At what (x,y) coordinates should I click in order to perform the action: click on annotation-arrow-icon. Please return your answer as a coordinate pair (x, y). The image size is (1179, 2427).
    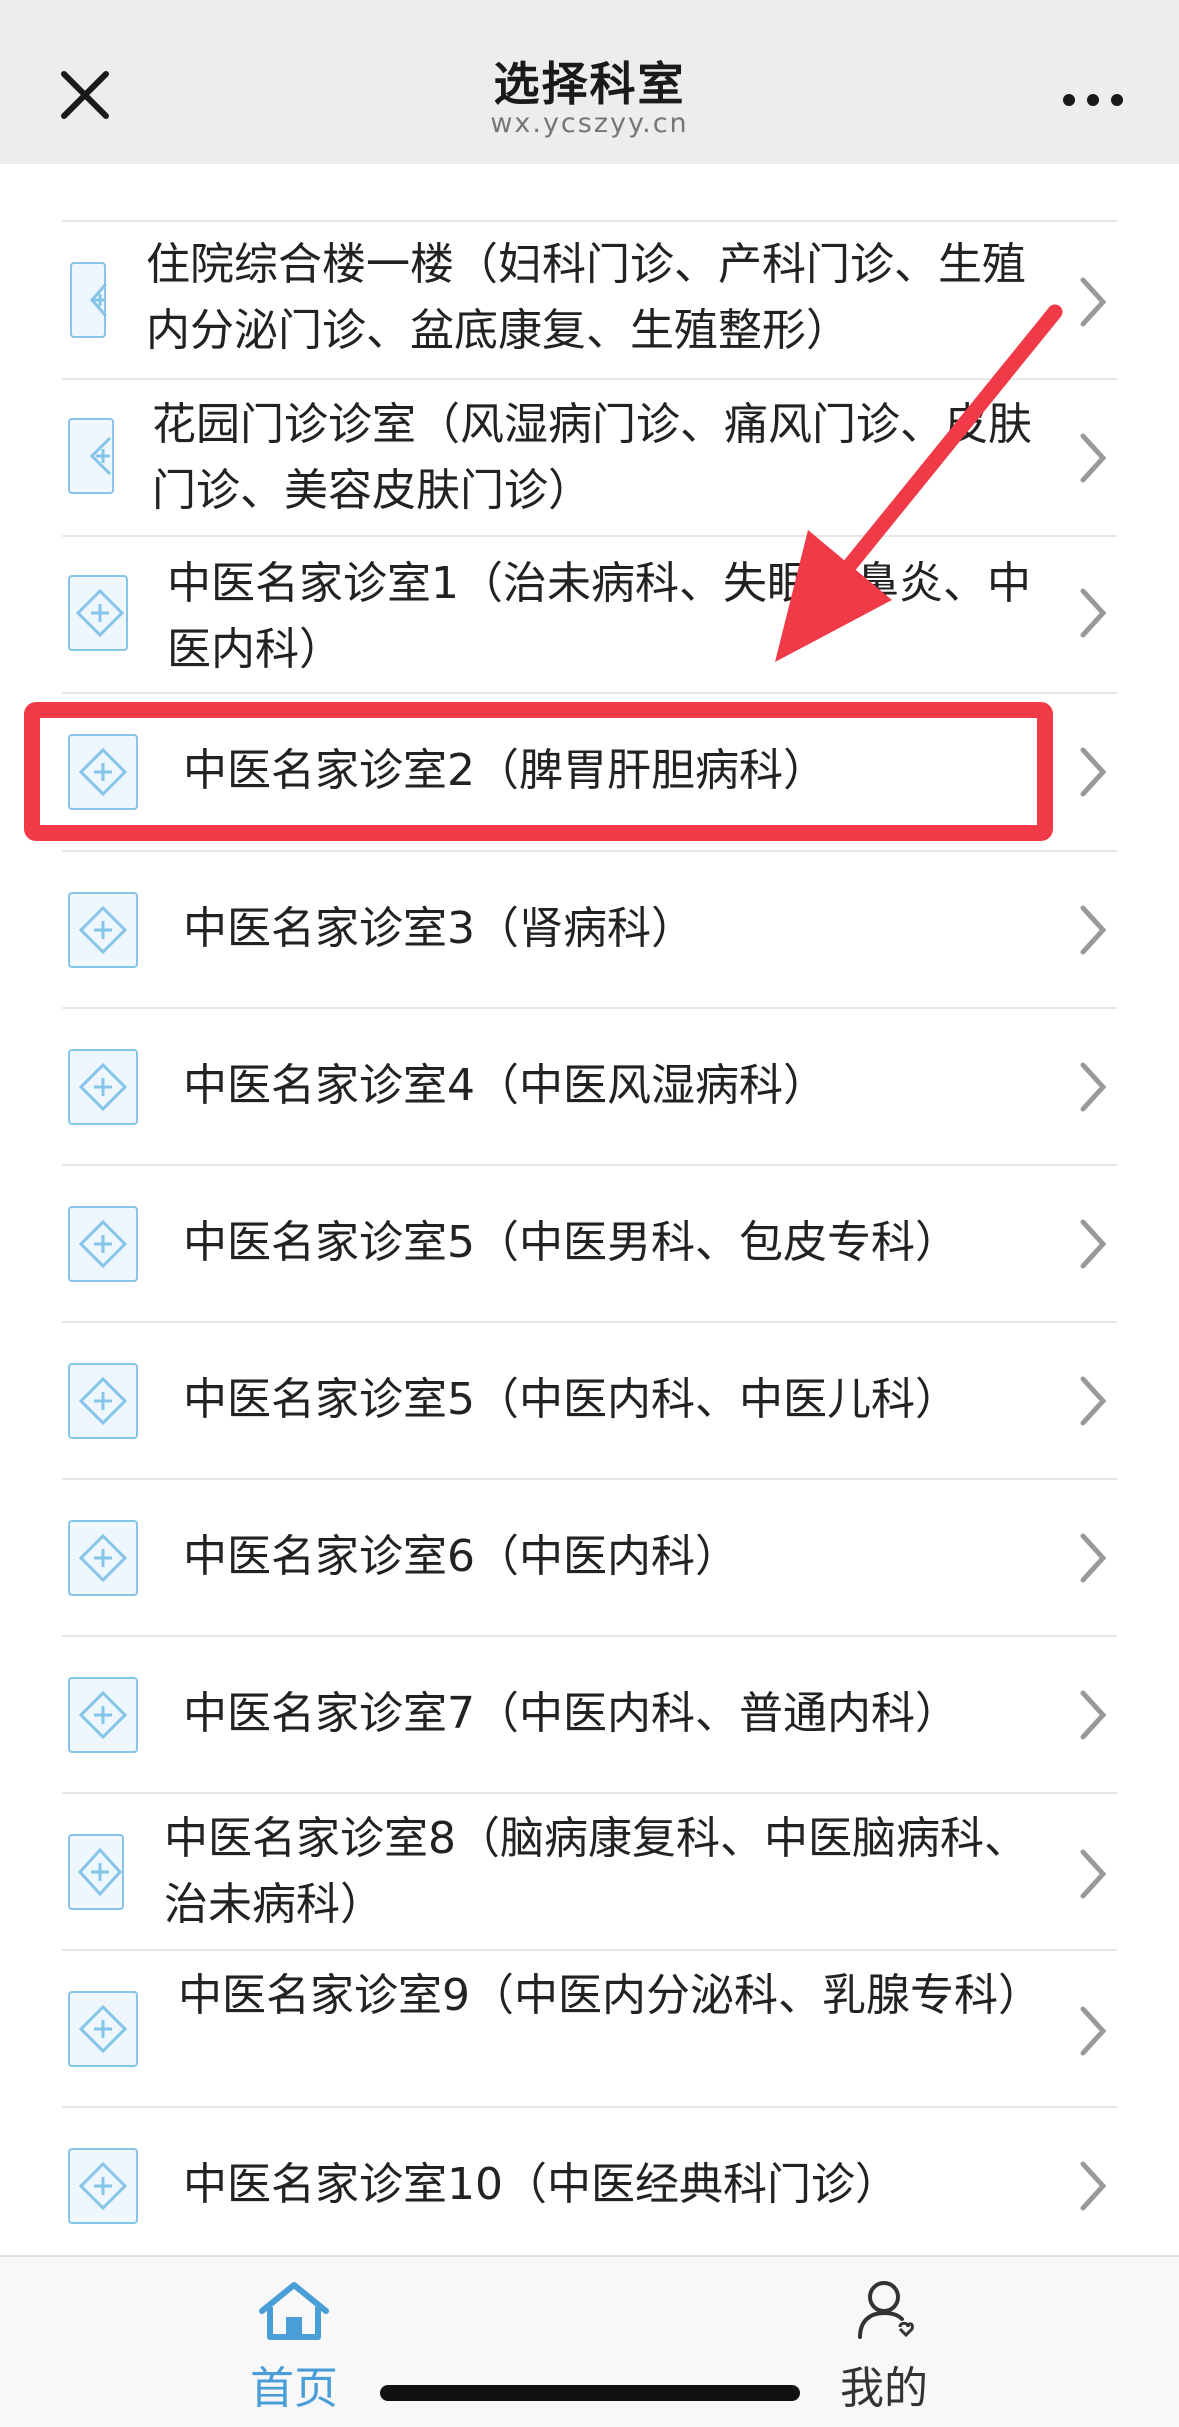
    Looking at the image, I should click on (919, 483).